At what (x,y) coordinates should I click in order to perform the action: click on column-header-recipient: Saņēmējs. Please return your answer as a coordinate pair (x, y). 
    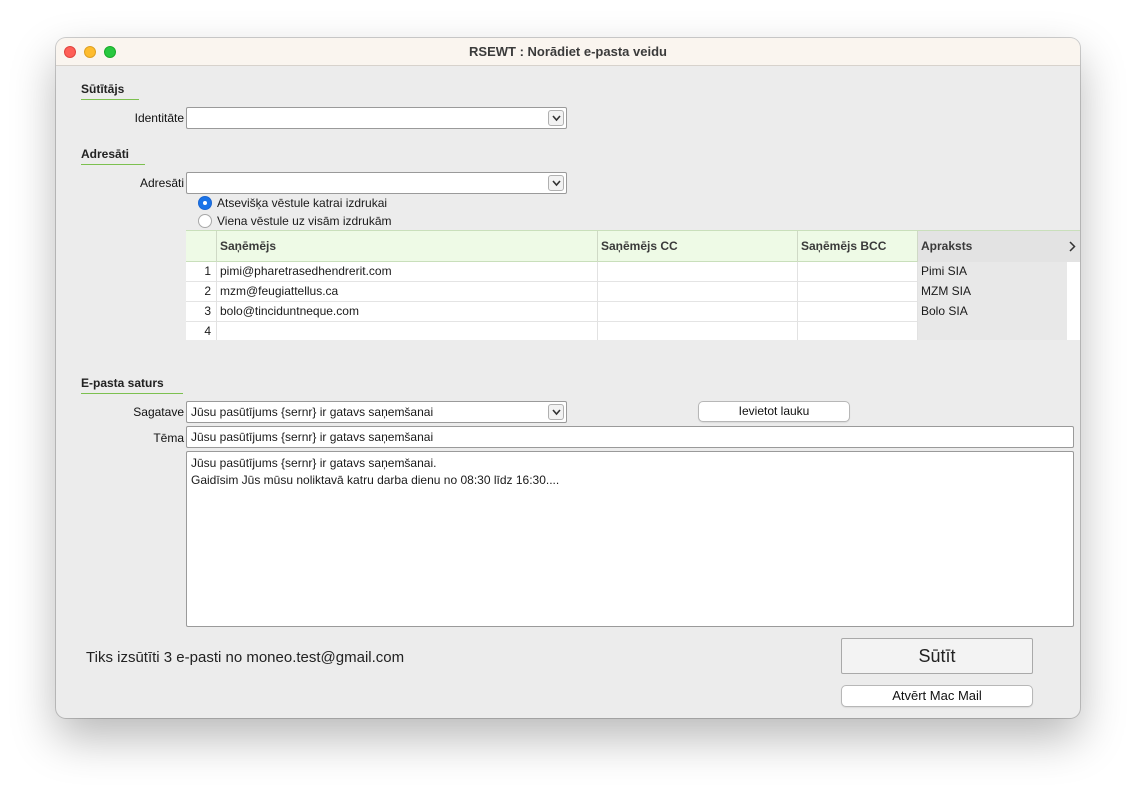
    Looking at the image, I should click on (407, 246).